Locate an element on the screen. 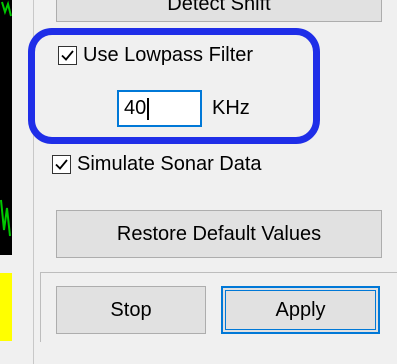 The image size is (397, 364). text-caret is located at coordinates (148, 108).